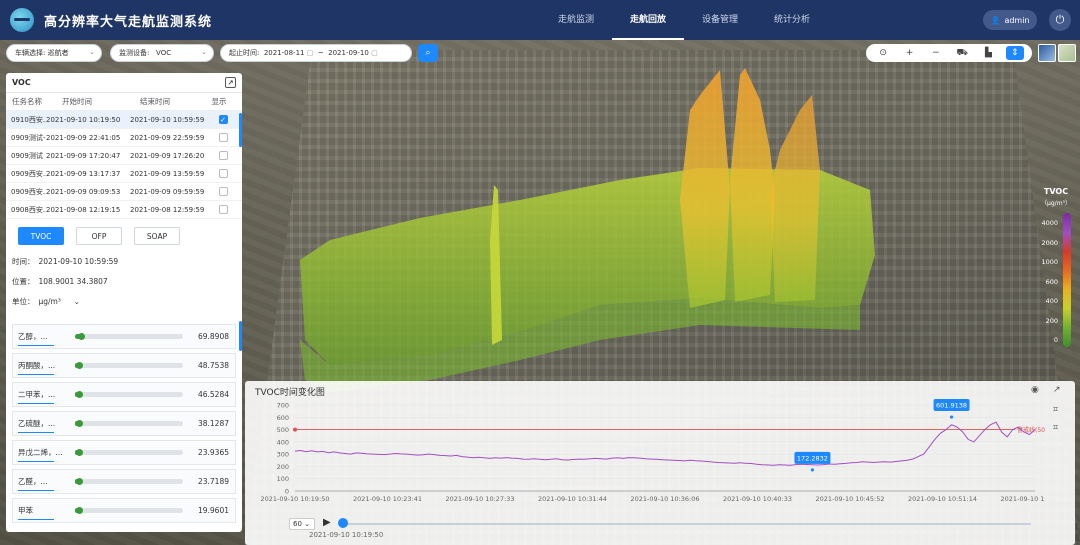  I want to click on chart-title: TVOC时间变化图, so click(290, 393).